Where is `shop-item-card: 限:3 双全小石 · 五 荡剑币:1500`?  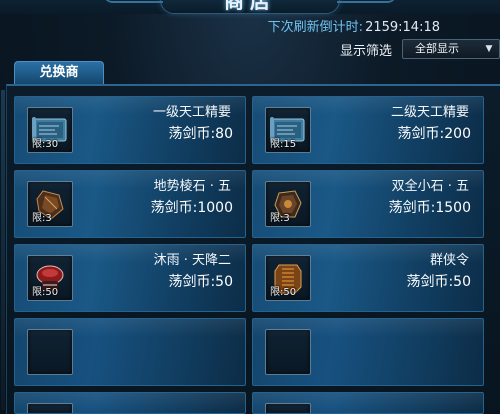
shop-item-card: 限:3 双全小石 · 五 荡剑币:1500 is located at coordinates (368, 204).